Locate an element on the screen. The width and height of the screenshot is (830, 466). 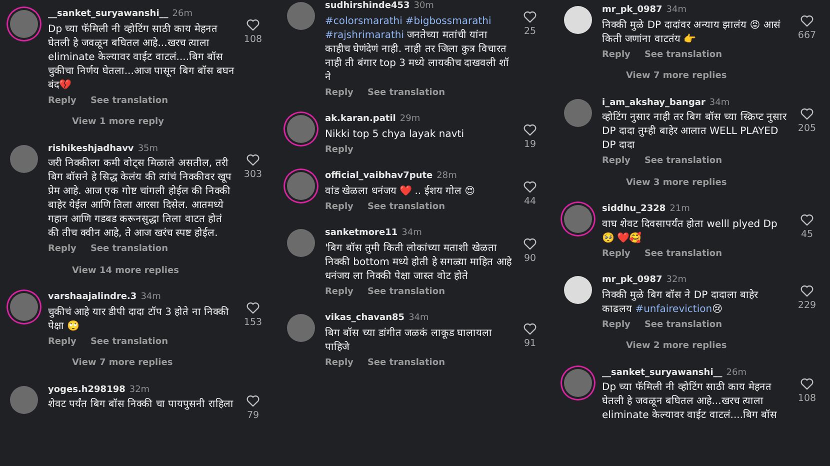
comment-text: वाघ शेवट दिवसापर्यंत होता welll plyed Dp🥺 ❤🥰 is located at coordinates (690, 232).